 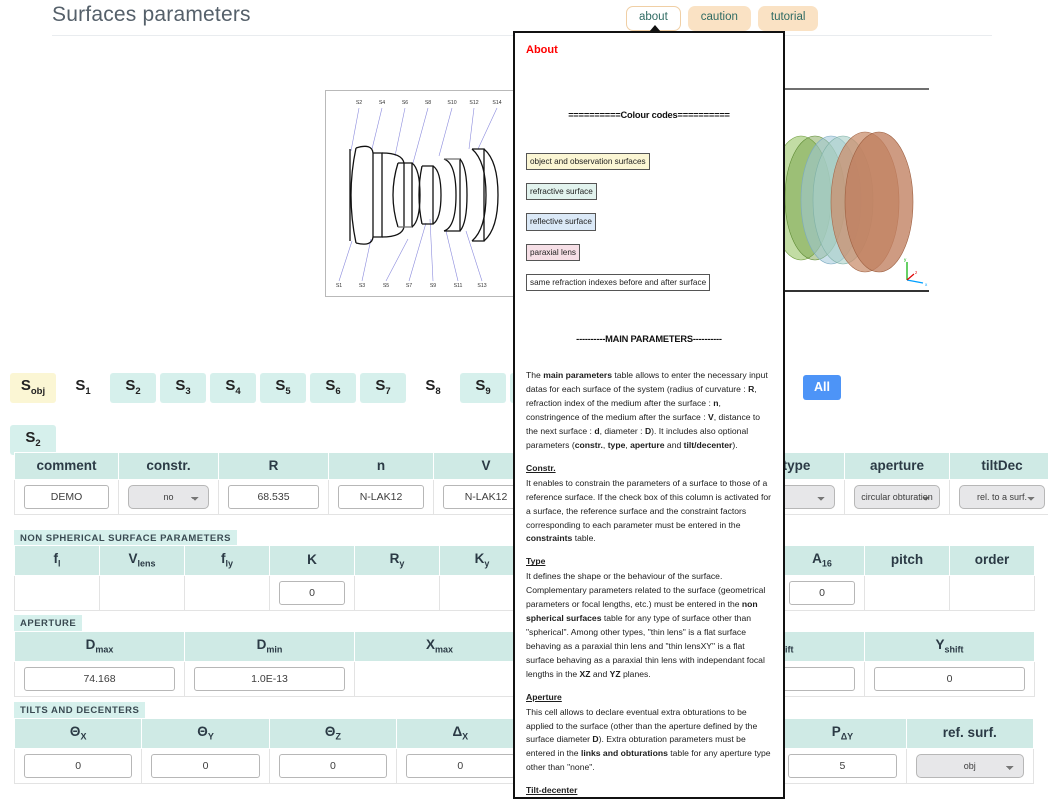 What do you see at coordinates (847, 736) in the screenshot?
I see `th-sub: ΔY` at bounding box center [847, 736].